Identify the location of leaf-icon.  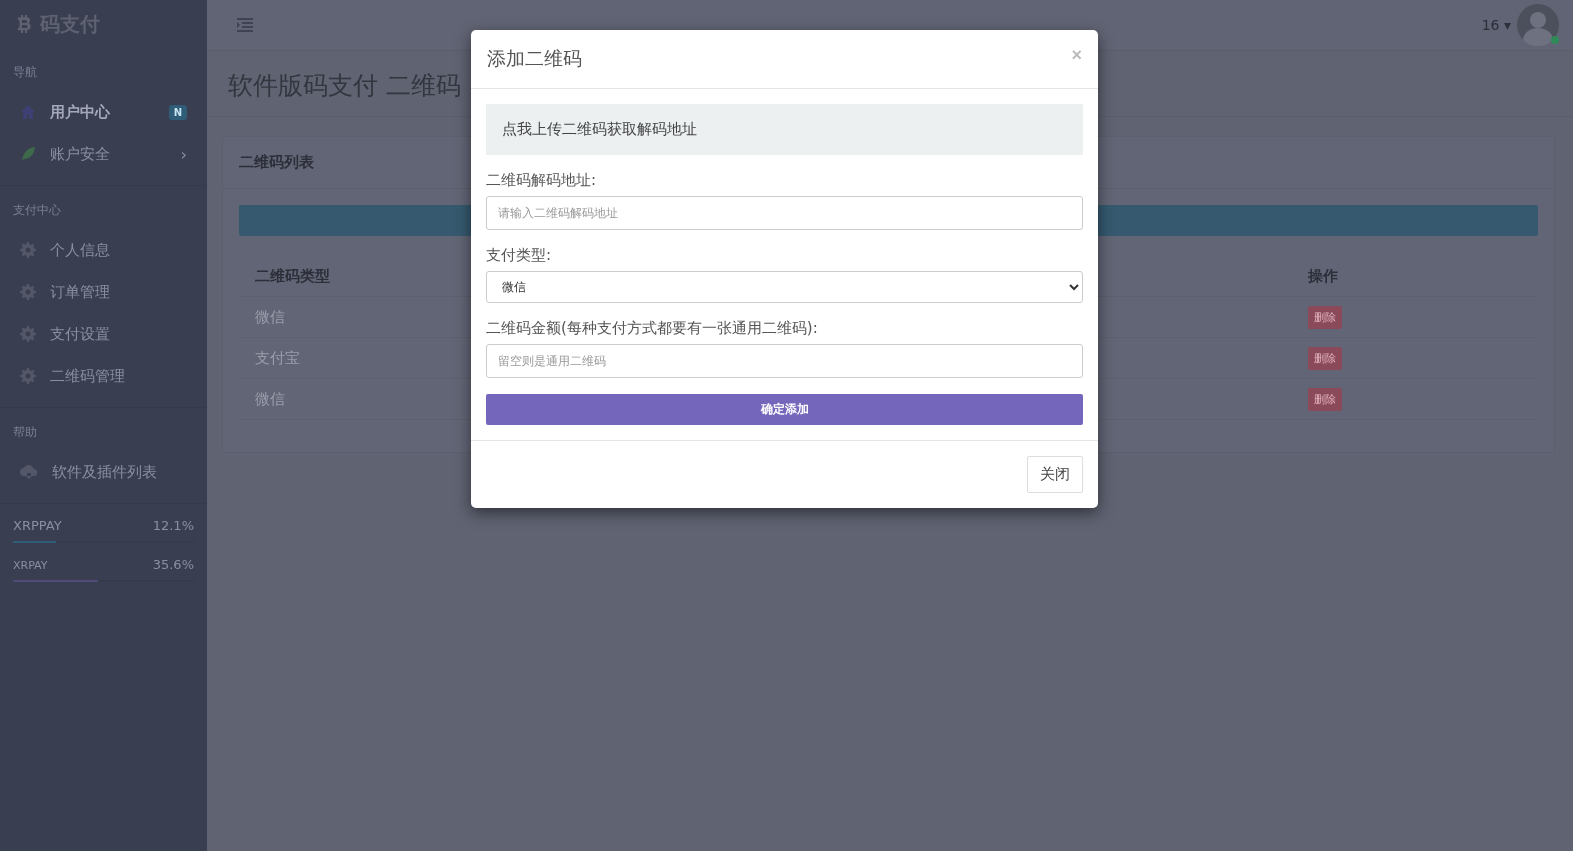
(28, 154).